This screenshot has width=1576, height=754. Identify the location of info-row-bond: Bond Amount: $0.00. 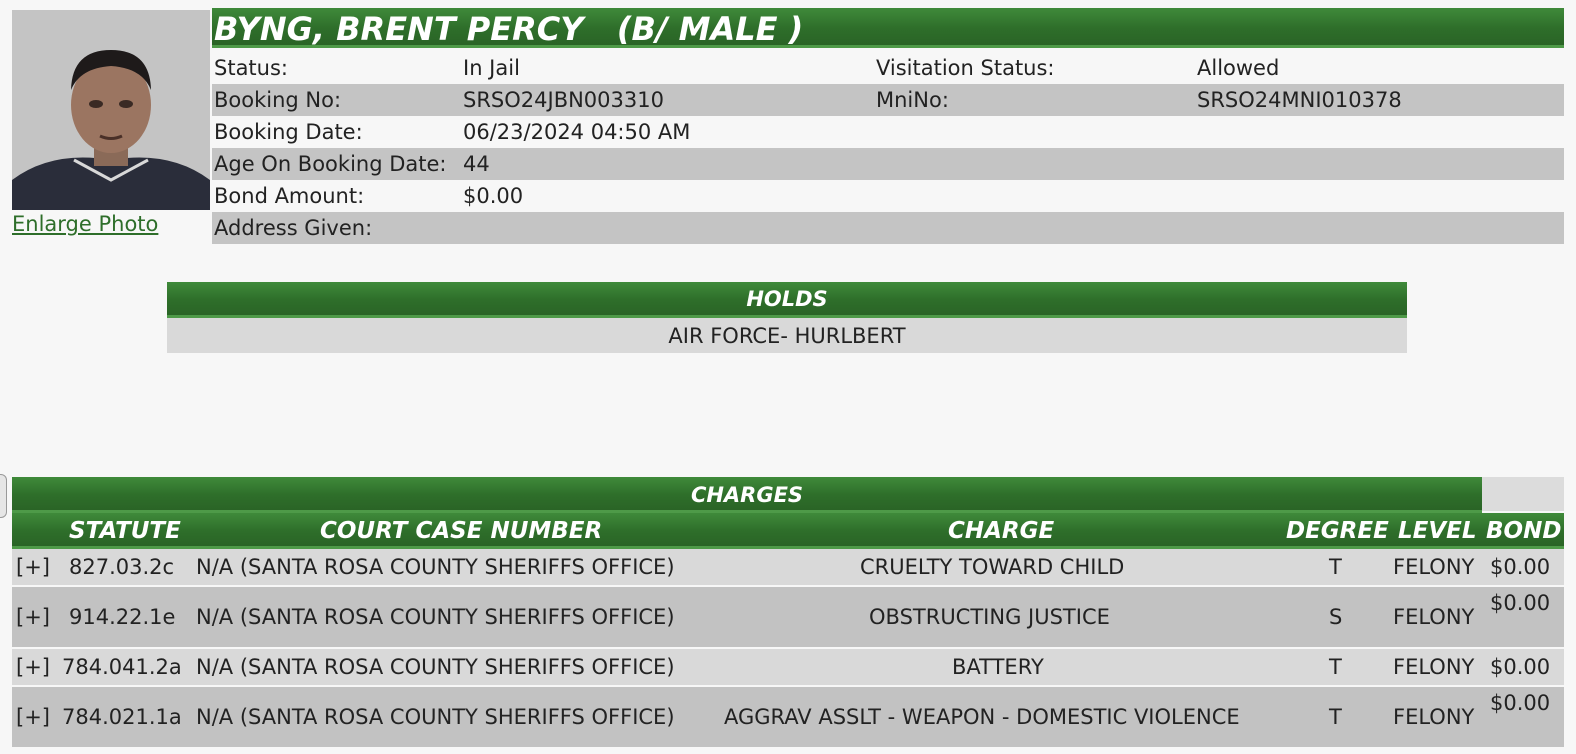
(888, 196).